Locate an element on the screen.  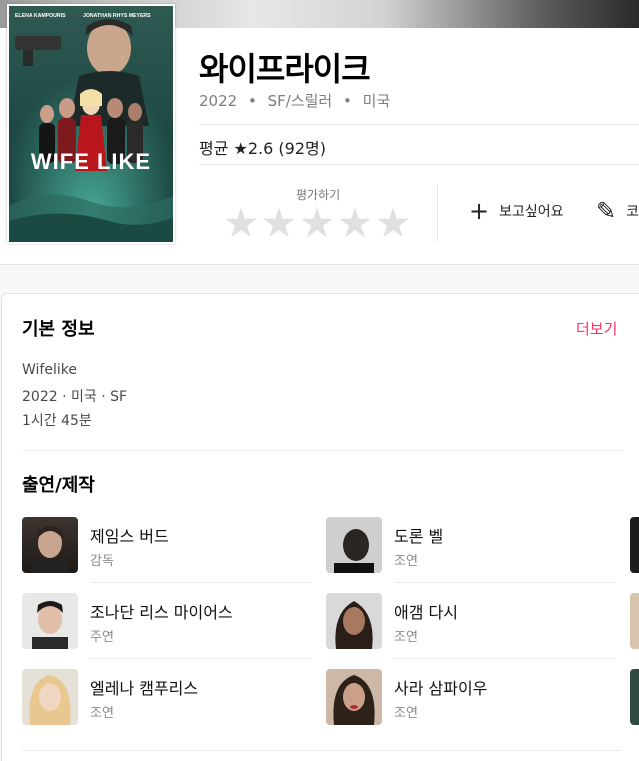
cast-item: 제임스 버드 감독 is located at coordinates (172, 545).